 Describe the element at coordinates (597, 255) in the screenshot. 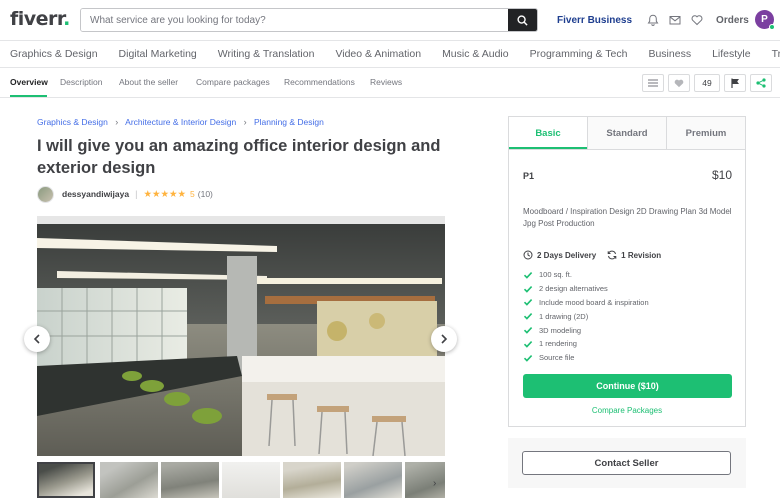

I see `package-meta: 2 Days Delivery 1 Revision` at that location.